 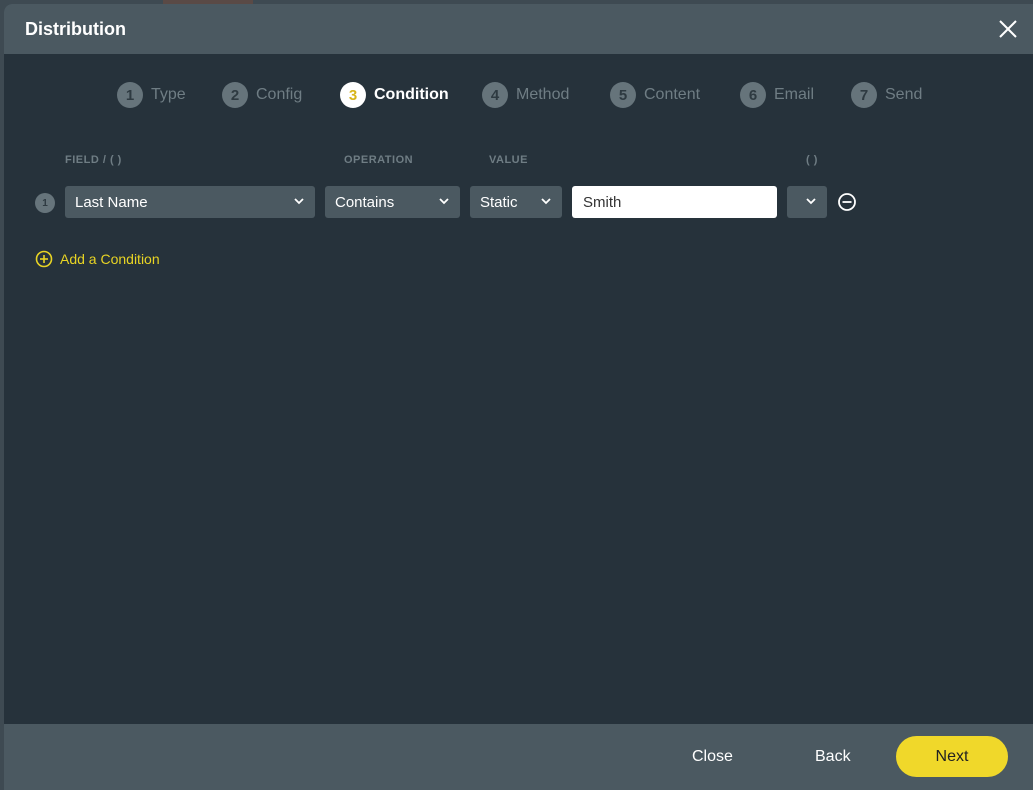 I want to click on step-number: 5, so click(x=623, y=95).